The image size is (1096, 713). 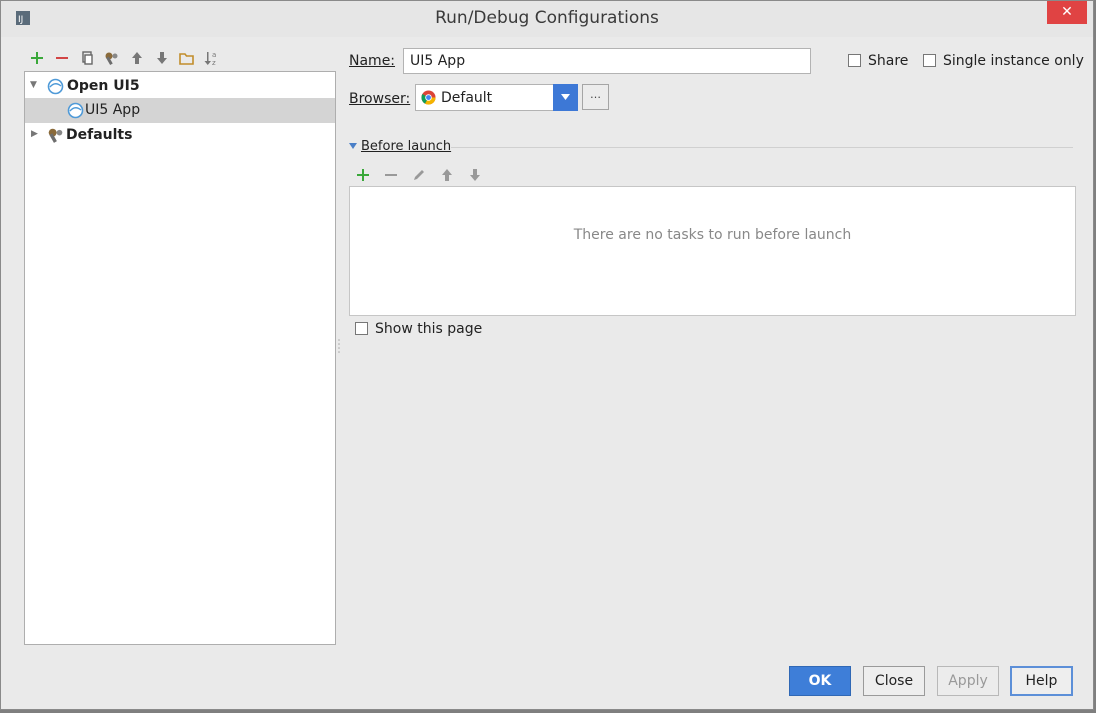 I want to click on config-toolbar: az, so click(x=124, y=58).